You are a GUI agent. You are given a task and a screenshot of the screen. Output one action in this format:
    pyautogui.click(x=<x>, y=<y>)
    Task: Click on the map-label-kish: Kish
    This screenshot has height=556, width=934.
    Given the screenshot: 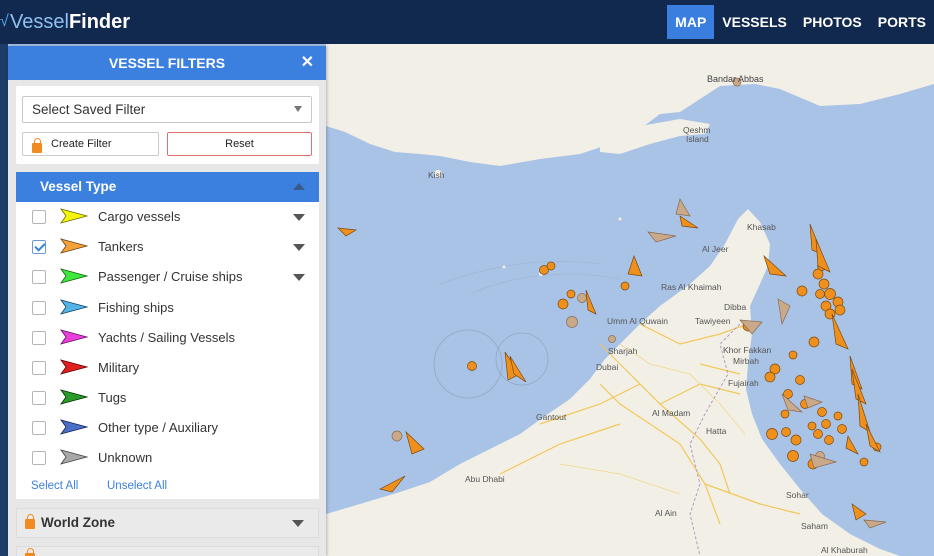 What is the action you would take?
    pyautogui.click(x=436, y=175)
    